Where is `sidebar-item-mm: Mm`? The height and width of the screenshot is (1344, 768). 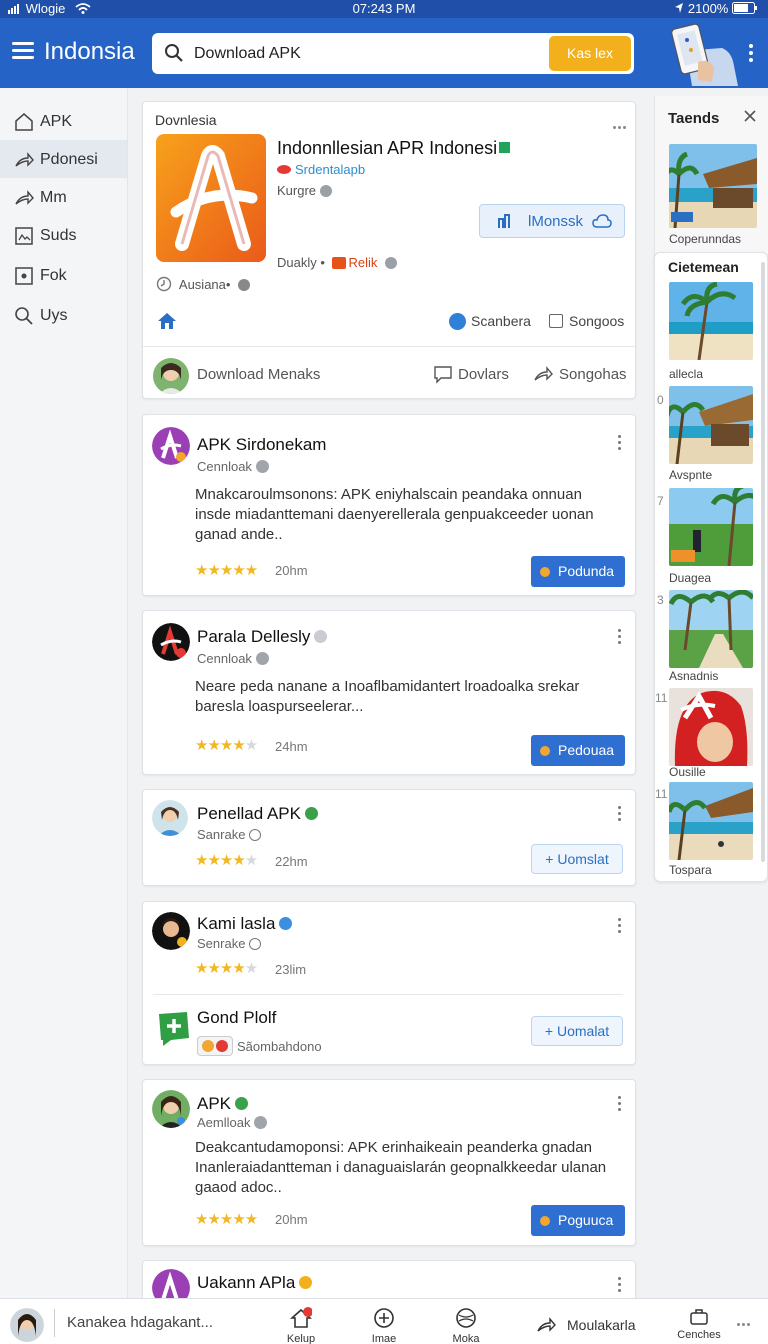
sidebar-item-mm: Mm is located at coordinates (63, 197).